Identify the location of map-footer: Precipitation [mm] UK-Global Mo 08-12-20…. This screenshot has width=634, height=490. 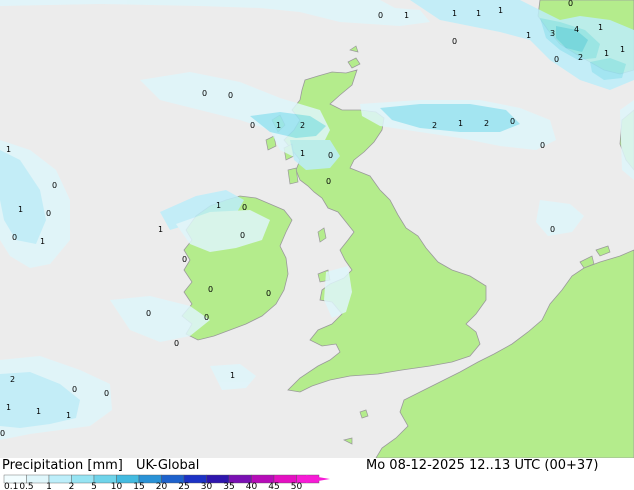
(317, 474).